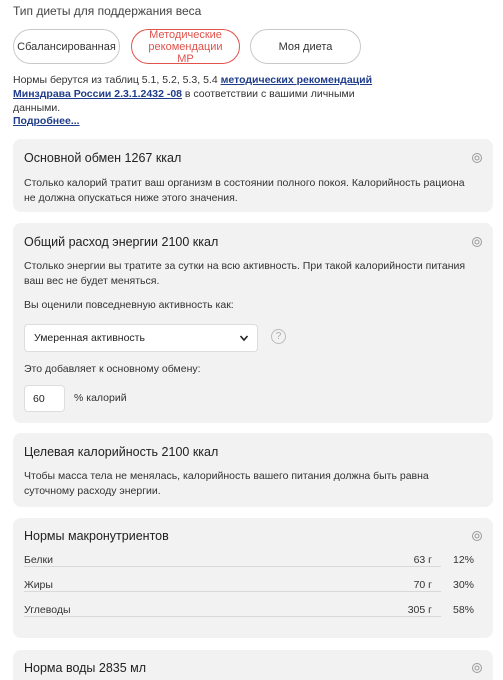 This screenshot has width=503, height=680. Describe the element at coordinates (254, 562) in the screenshot. I see `macro-row-protein: Белки 63 г 12%` at that location.